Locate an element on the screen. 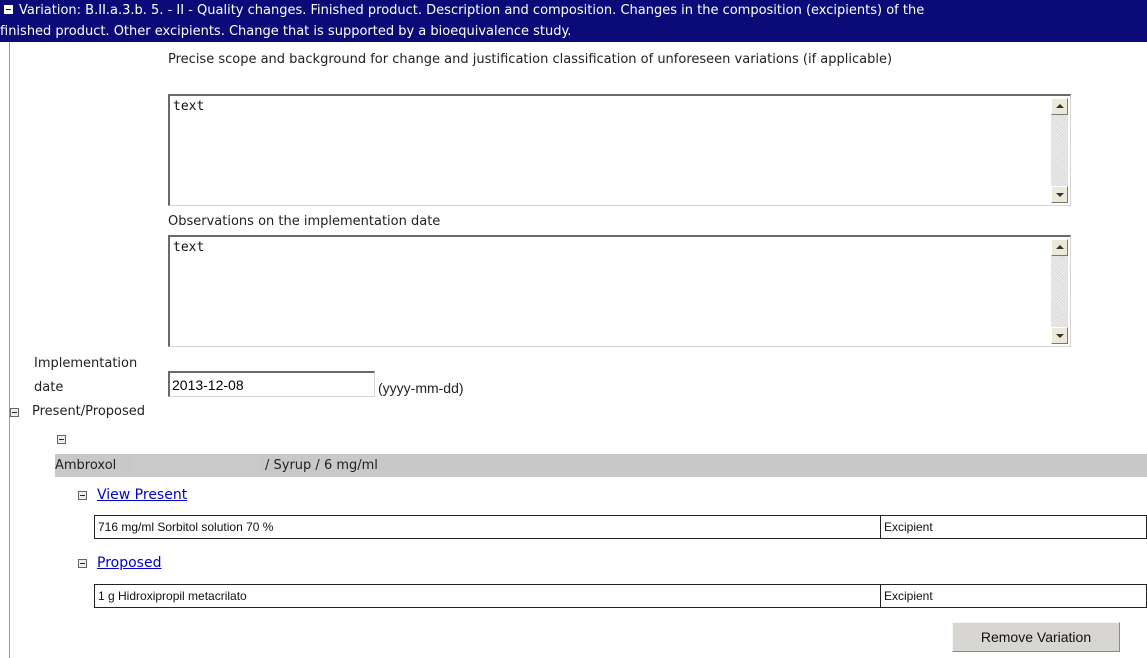 This screenshot has height=658, width=1147. collapse-icon is located at coordinates (8, 9).